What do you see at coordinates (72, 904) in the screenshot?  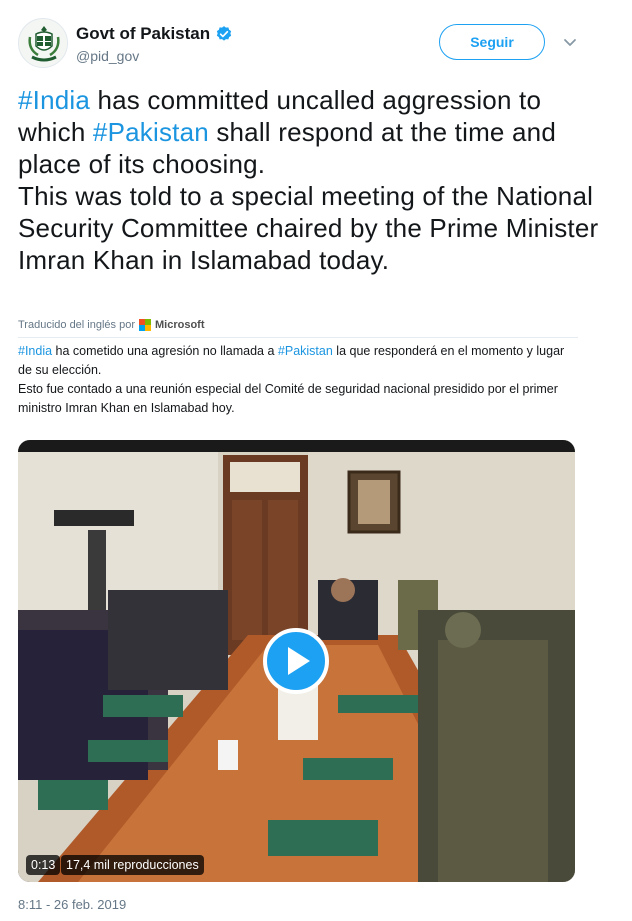 I see `tweet-timestamp: 8:11 - 26 feb. 2019` at bounding box center [72, 904].